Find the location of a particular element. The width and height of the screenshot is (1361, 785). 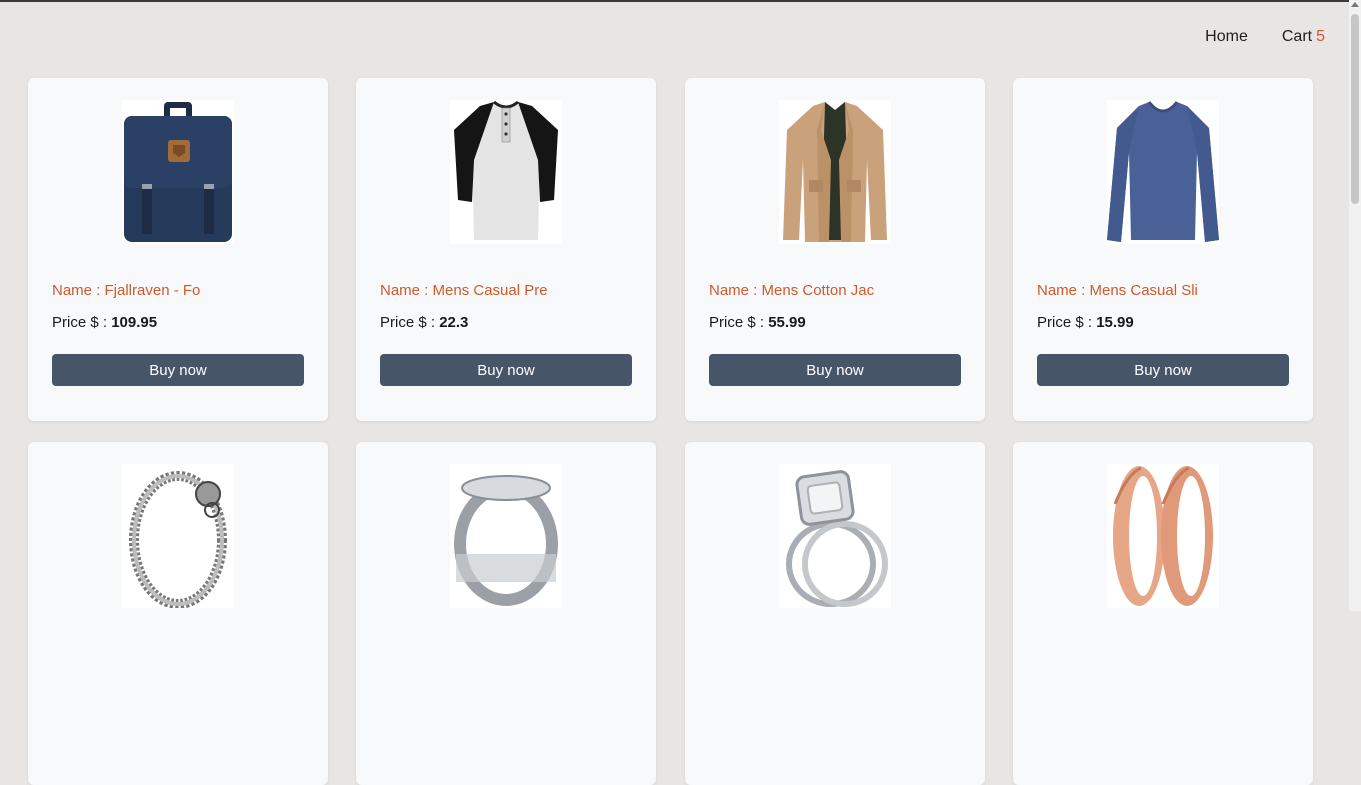

top-nav: Home Cart 5 is located at coordinates (1265, 37).